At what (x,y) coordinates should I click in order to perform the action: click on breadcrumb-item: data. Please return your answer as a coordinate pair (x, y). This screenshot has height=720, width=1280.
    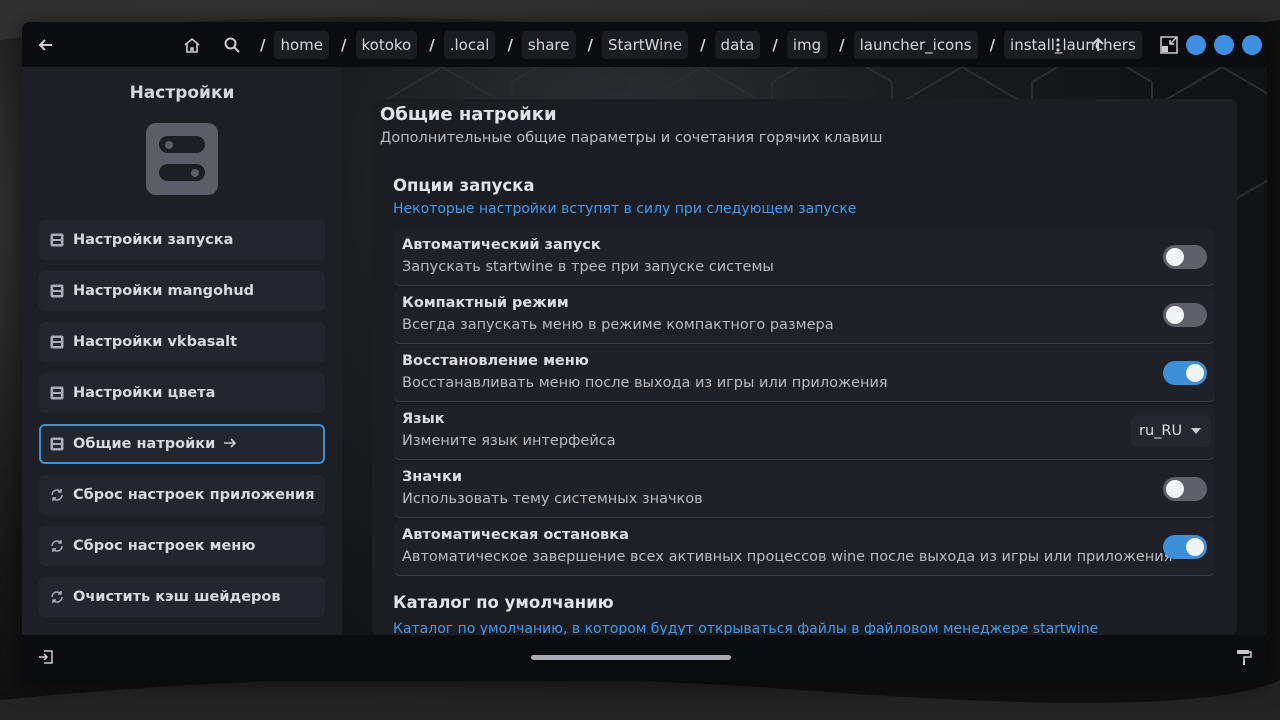
    Looking at the image, I should click on (737, 44).